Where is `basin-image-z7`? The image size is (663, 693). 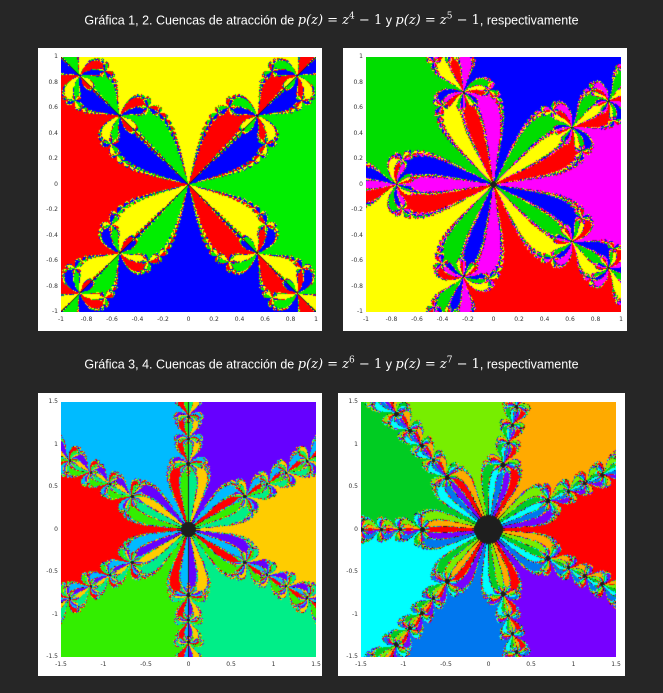
basin-image-z7 is located at coordinates (488, 529).